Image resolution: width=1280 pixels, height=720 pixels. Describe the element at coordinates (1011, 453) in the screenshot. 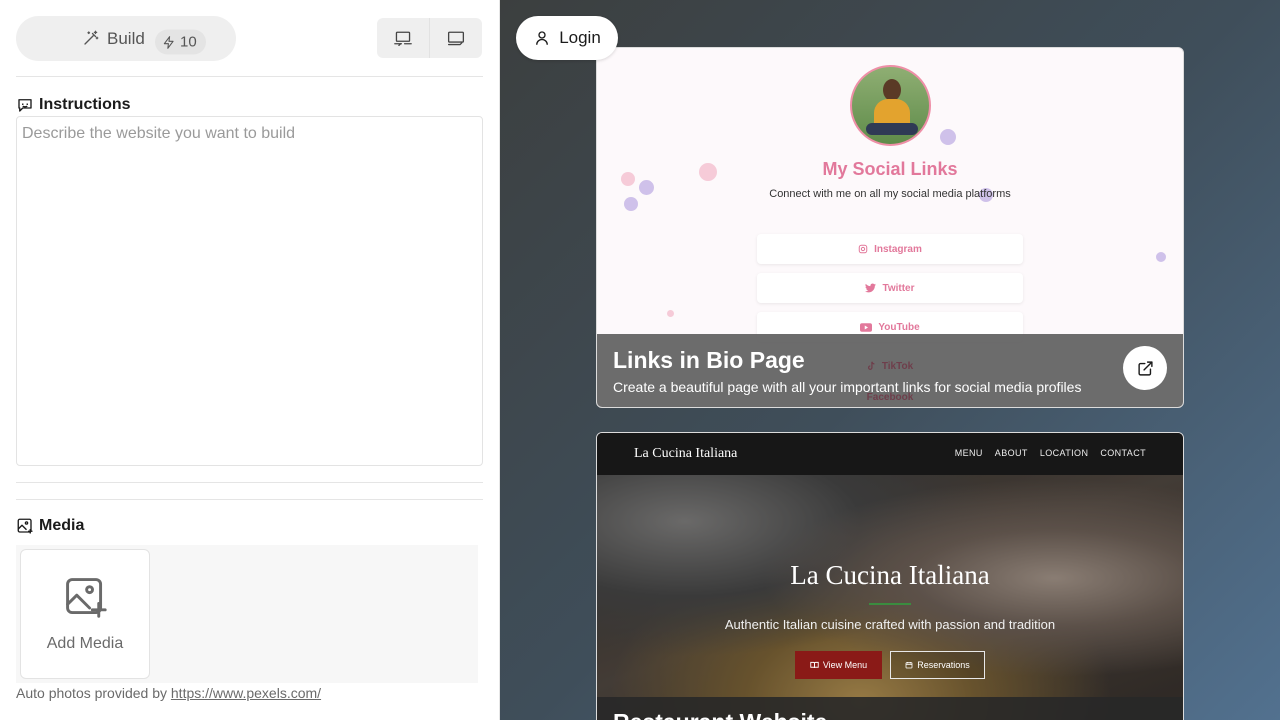

I see `preview-nav-item: ABOUT` at that location.